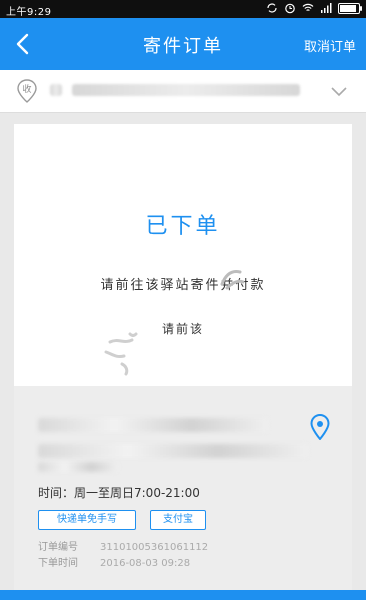  Describe the element at coordinates (87, 520) in the screenshot. I see `tag-no-handwriting: 快递单免手写` at that location.